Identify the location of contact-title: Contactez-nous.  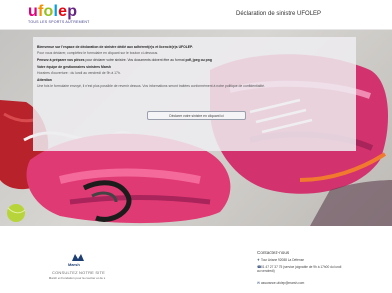
(273, 252).